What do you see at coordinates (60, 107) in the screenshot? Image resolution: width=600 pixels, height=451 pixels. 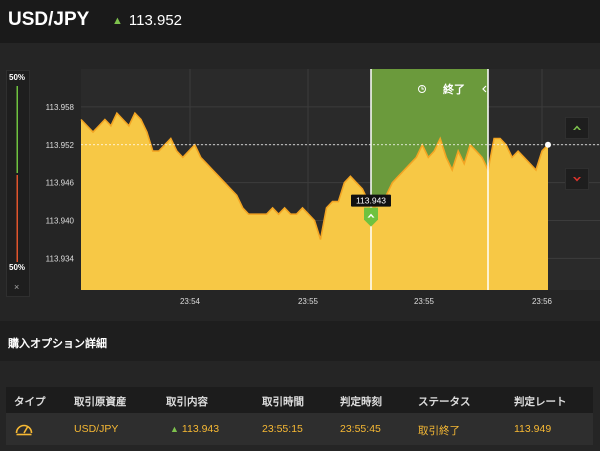 I see `y-tick-label: 113.958` at bounding box center [60, 107].